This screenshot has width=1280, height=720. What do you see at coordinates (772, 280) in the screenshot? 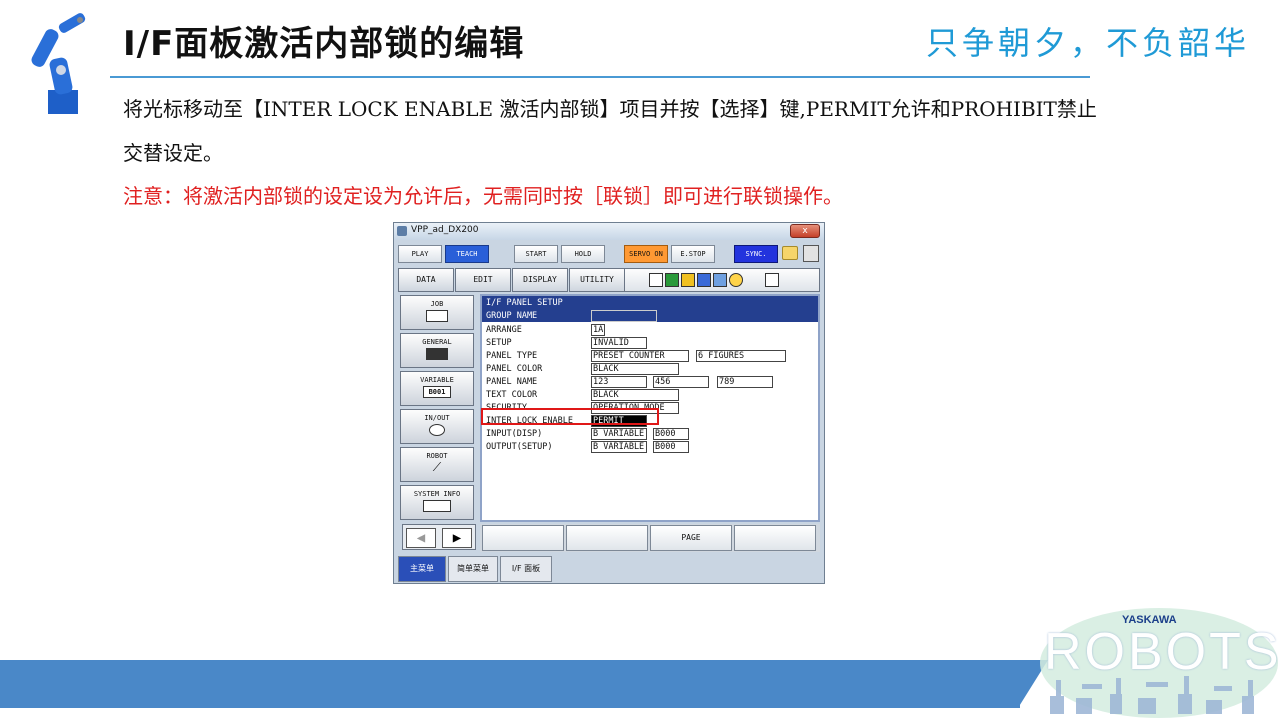
I see `play-icon` at bounding box center [772, 280].